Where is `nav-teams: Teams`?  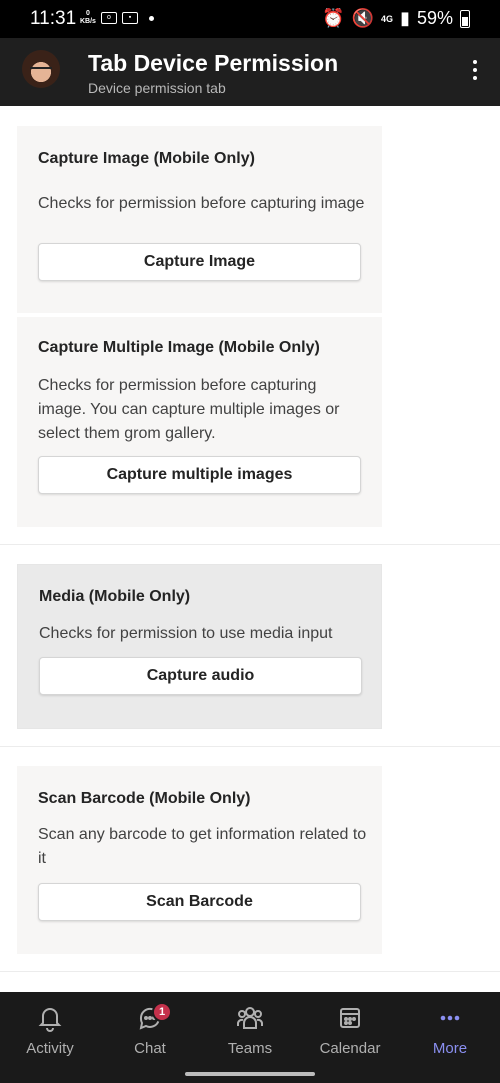 nav-teams: Teams is located at coordinates (250, 1030).